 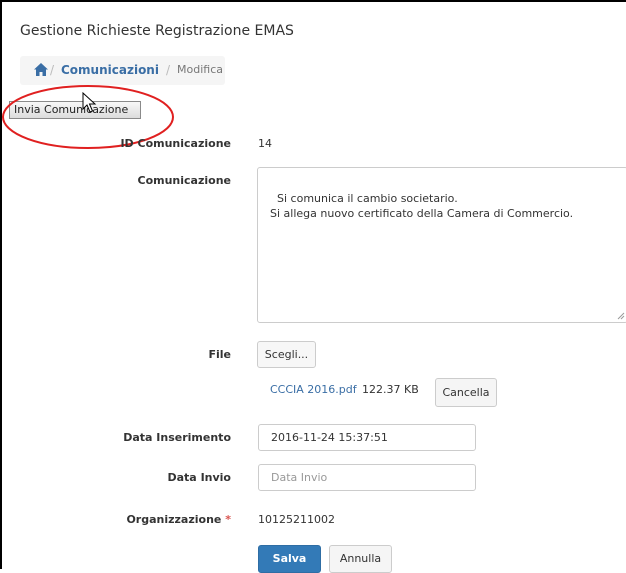 What do you see at coordinates (390, 389) in the screenshot?
I see `file-size: 122.37 KB` at bounding box center [390, 389].